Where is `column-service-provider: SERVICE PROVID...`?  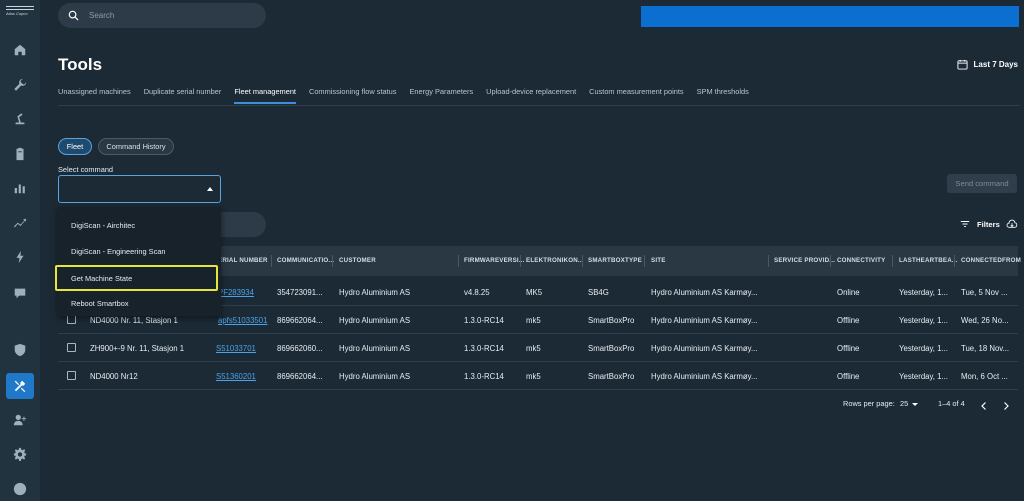
column-service-provider: SERVICE PROVID... is located at coordinates (804, 260).